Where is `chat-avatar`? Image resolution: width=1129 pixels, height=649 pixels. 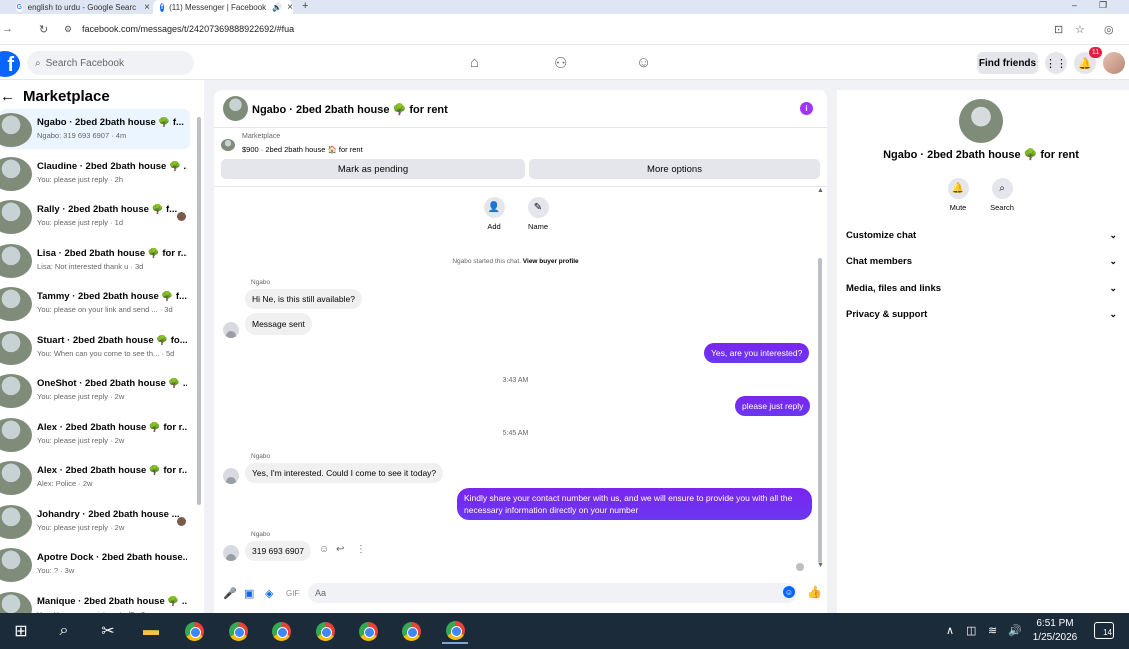
chat-avatar is located at coordinates (235, 108).